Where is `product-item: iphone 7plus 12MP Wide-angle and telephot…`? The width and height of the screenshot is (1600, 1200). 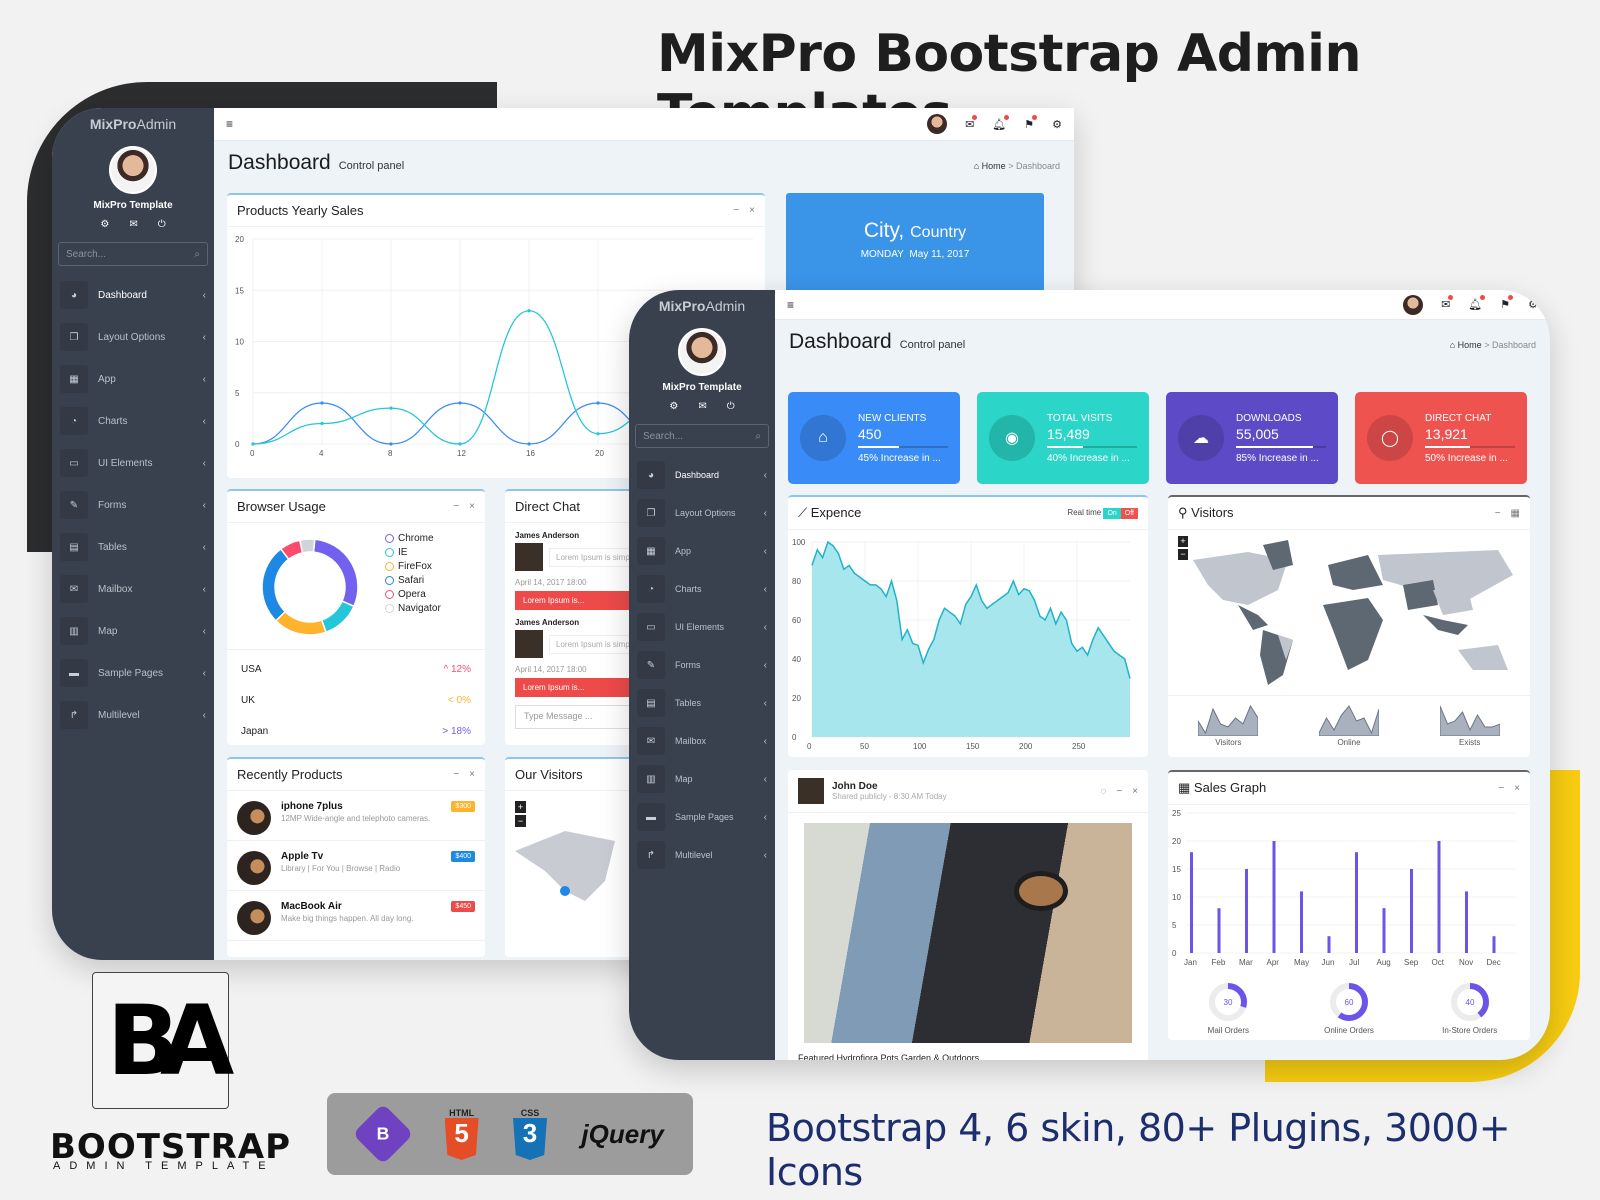 product-item: iphone 7plus 12MP Wide-angle and telephot… is located at coordinates (356, 816).